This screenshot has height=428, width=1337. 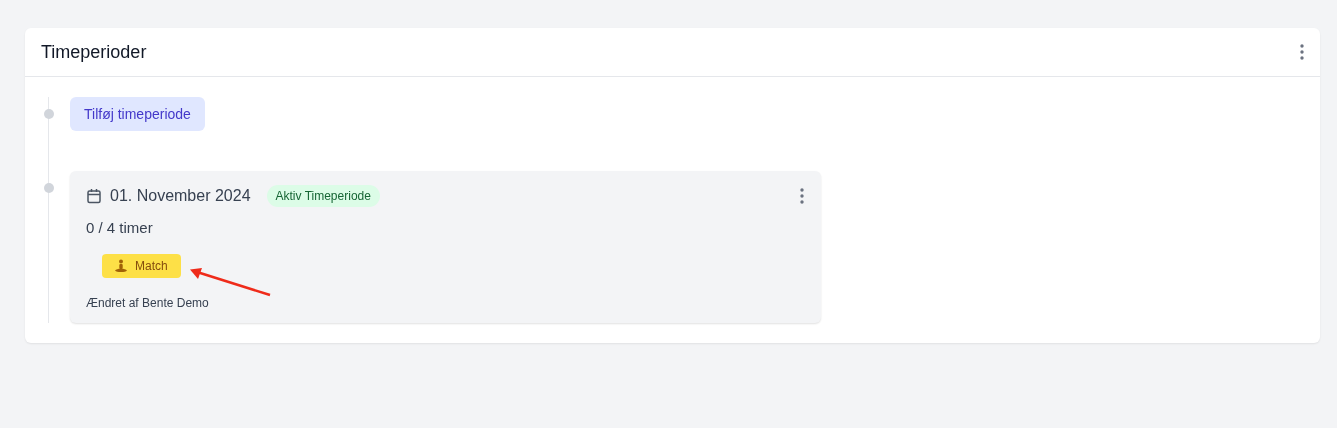 I want to click on match-tag: Match, so click(x=141, y=266).